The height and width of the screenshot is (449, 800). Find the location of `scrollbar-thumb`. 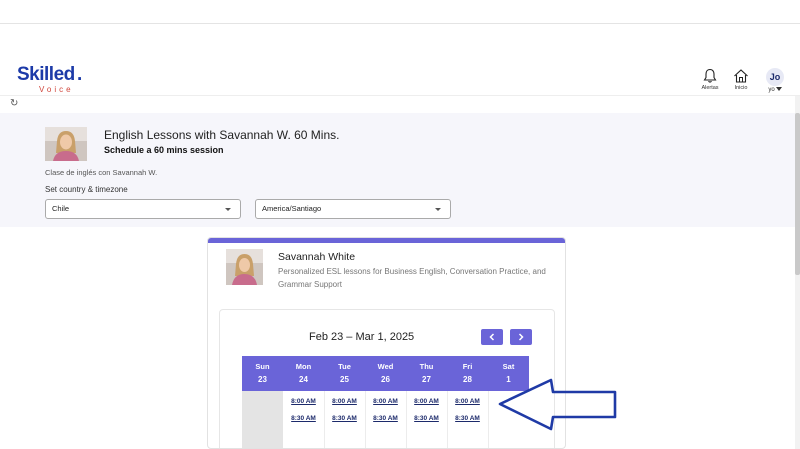

scrollbar-thumb is located at coordinates (797, 194).